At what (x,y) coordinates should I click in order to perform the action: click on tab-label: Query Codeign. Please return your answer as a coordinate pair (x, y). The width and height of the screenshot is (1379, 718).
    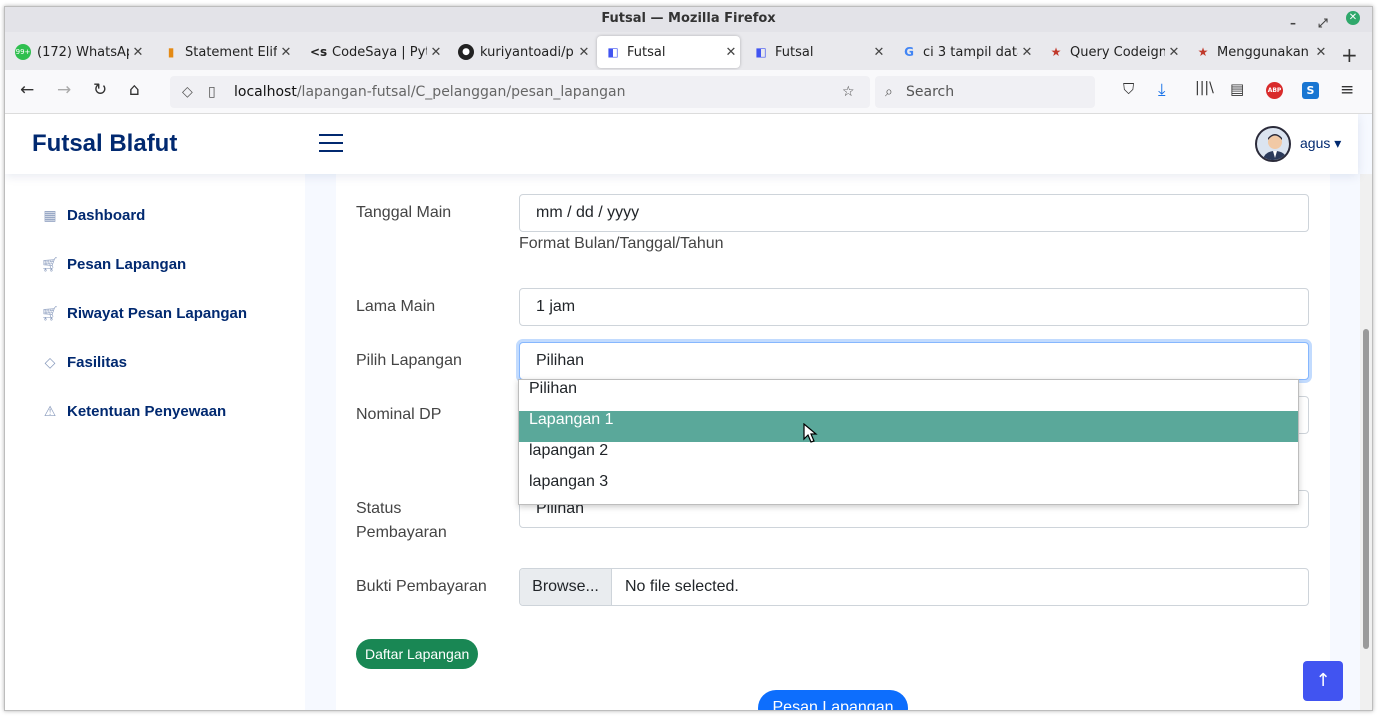
    Looking at the image, I should click on (1117, 52).